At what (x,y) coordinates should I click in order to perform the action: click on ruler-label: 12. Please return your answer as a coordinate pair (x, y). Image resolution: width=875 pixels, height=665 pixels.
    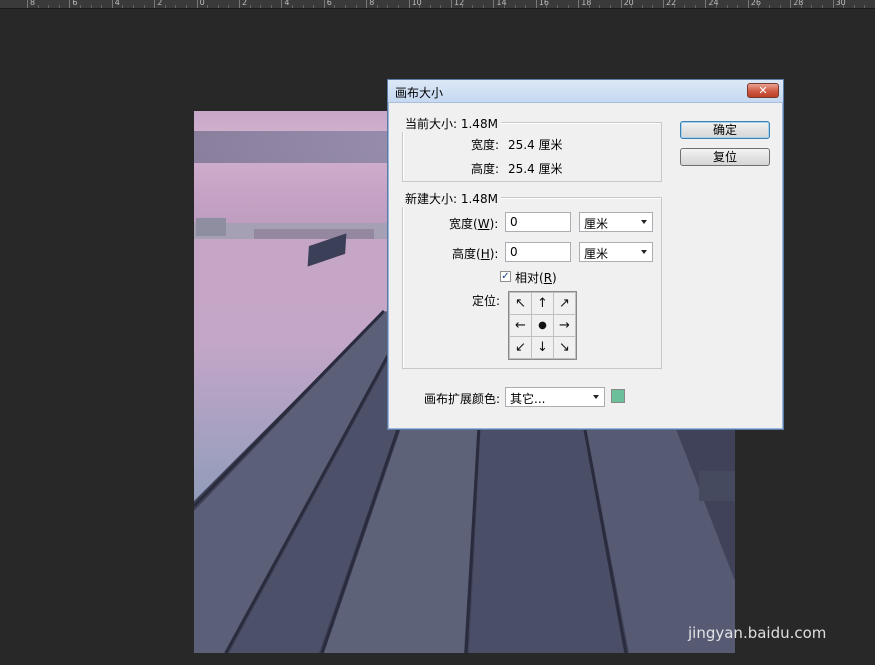
    Looking at the image, I should click on (459, 3).